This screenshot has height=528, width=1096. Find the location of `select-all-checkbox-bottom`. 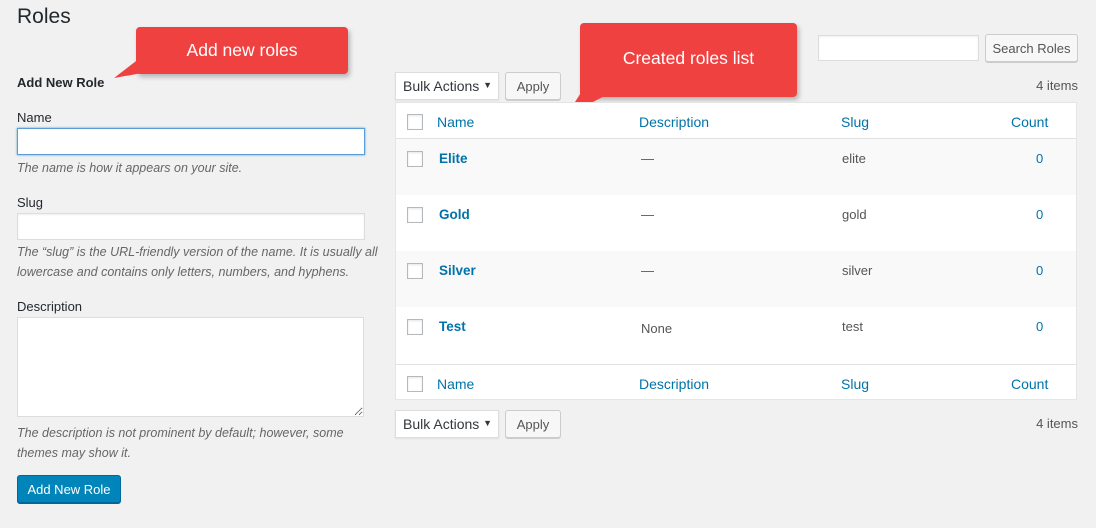

select-all-checkbox-bottom is located at coordinates (415, 384).